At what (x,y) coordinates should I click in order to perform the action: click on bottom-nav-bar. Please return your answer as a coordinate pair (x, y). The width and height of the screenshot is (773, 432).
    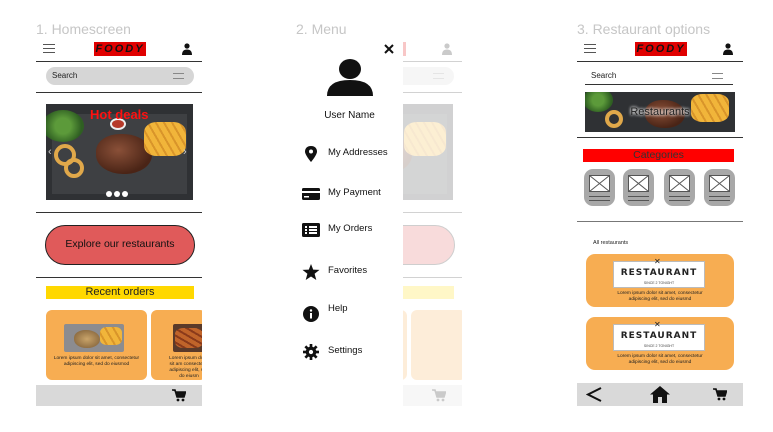
    Looking at the image, I should click on (660, 394).